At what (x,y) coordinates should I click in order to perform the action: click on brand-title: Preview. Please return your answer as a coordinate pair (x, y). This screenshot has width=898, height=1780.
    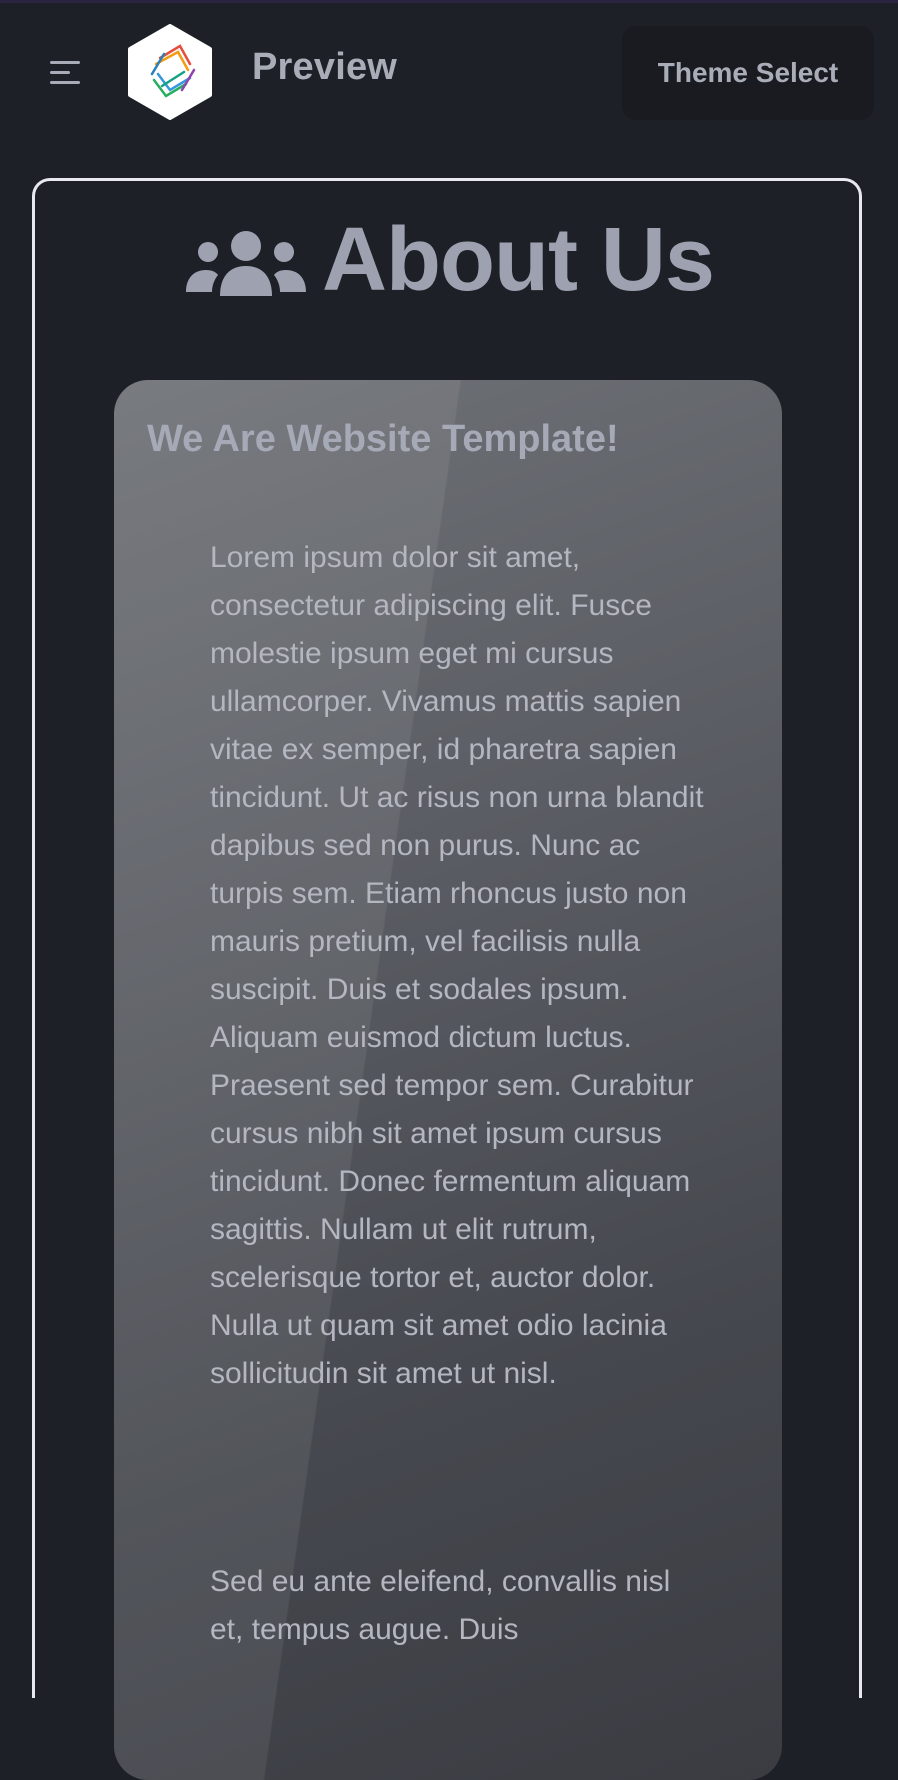
    Looking at the image, I should click on (324, 67).